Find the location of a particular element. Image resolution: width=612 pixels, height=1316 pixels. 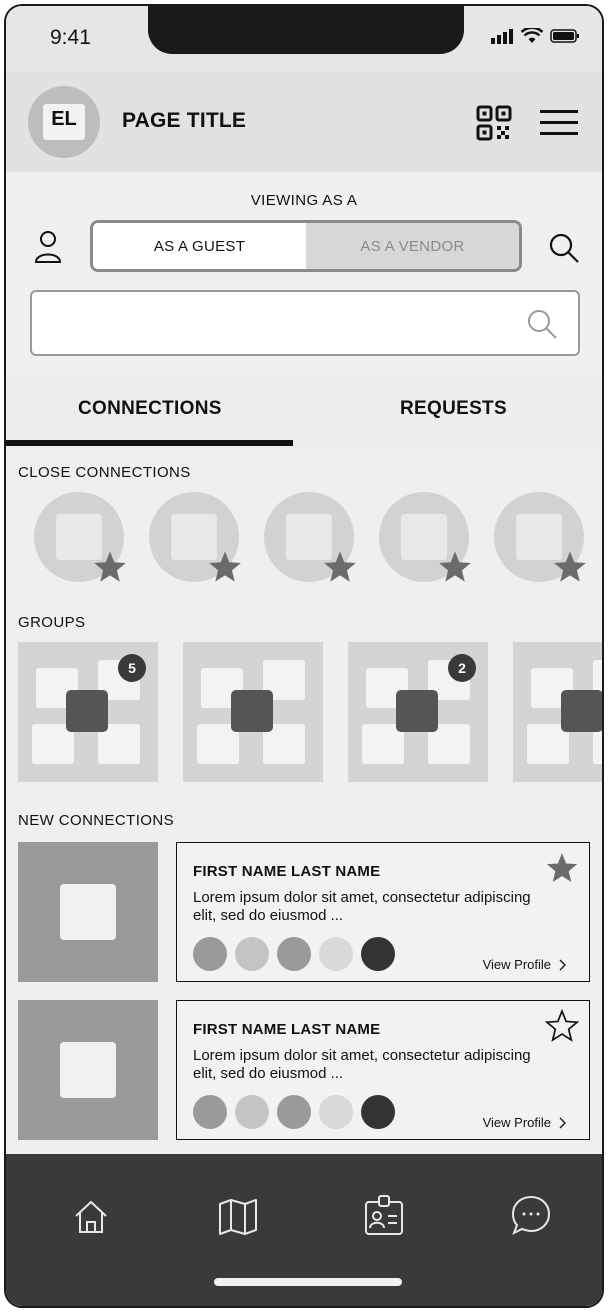

signal-icon is located at coordinates (502, 36).